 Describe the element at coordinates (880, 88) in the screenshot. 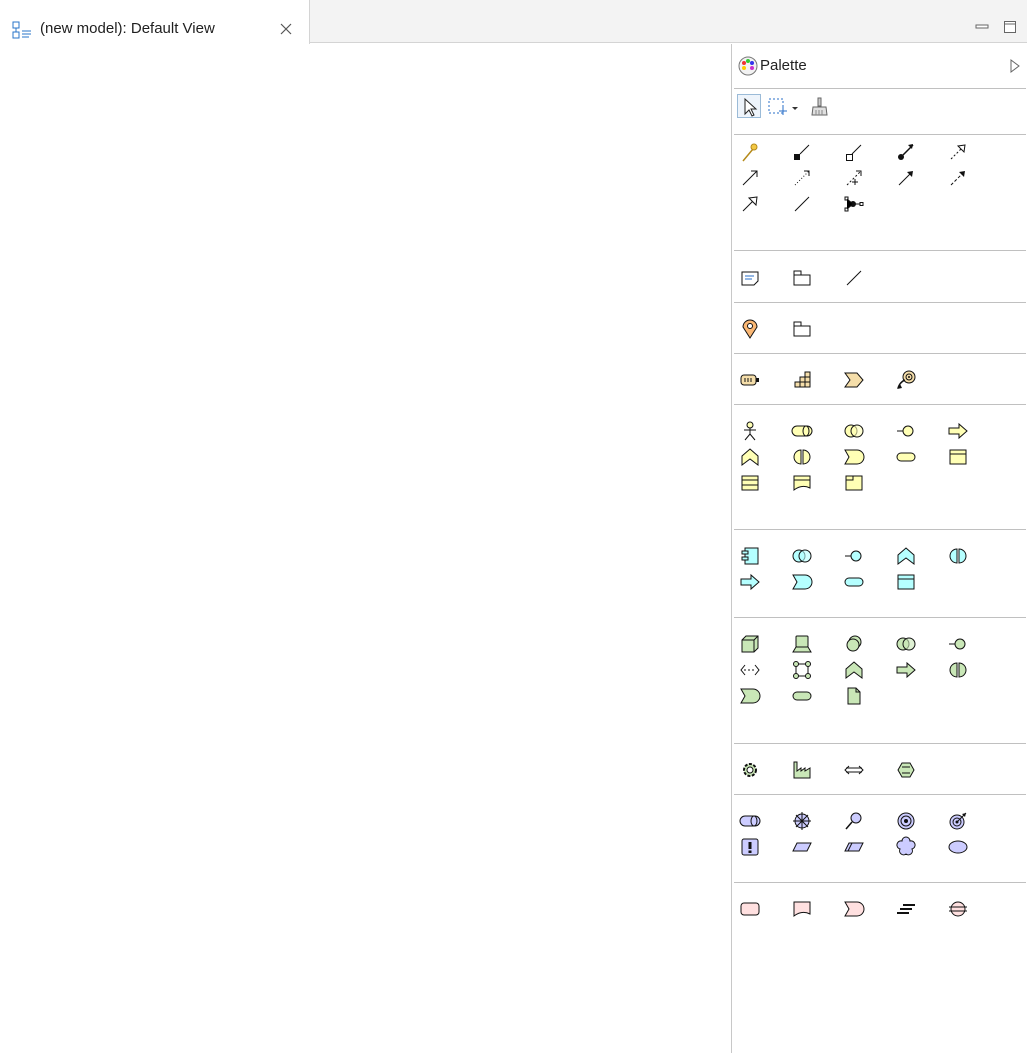

I see `palette-header-separator` at that location.